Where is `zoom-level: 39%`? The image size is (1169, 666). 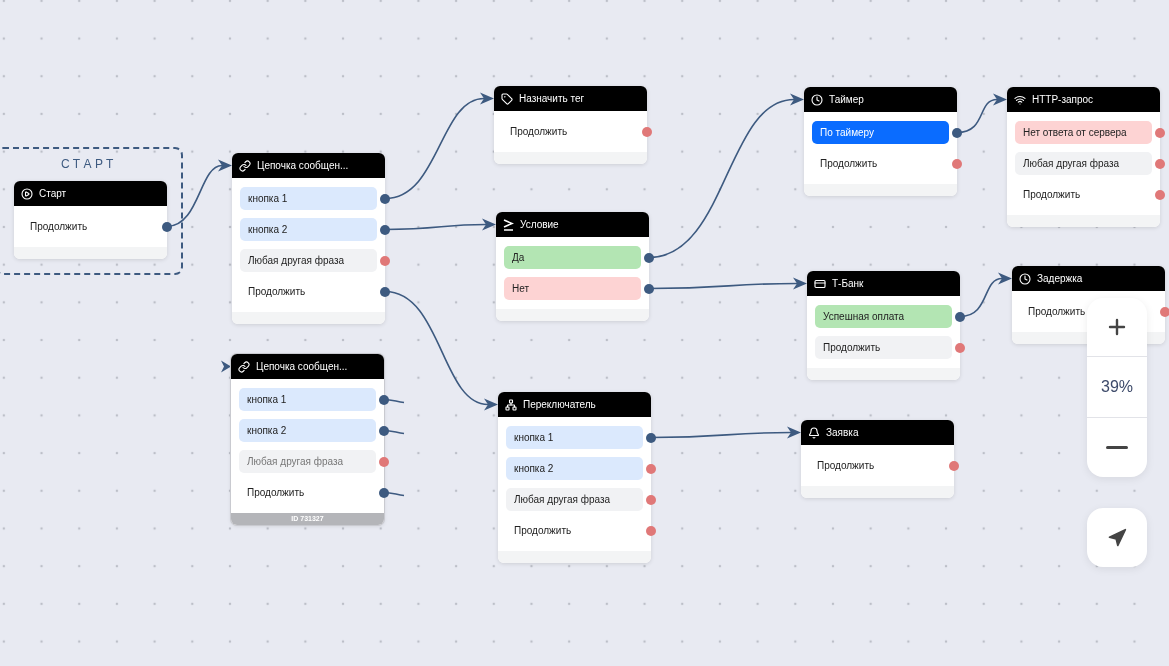 zoom-level: 39% is located at coordinates (1117, 387).